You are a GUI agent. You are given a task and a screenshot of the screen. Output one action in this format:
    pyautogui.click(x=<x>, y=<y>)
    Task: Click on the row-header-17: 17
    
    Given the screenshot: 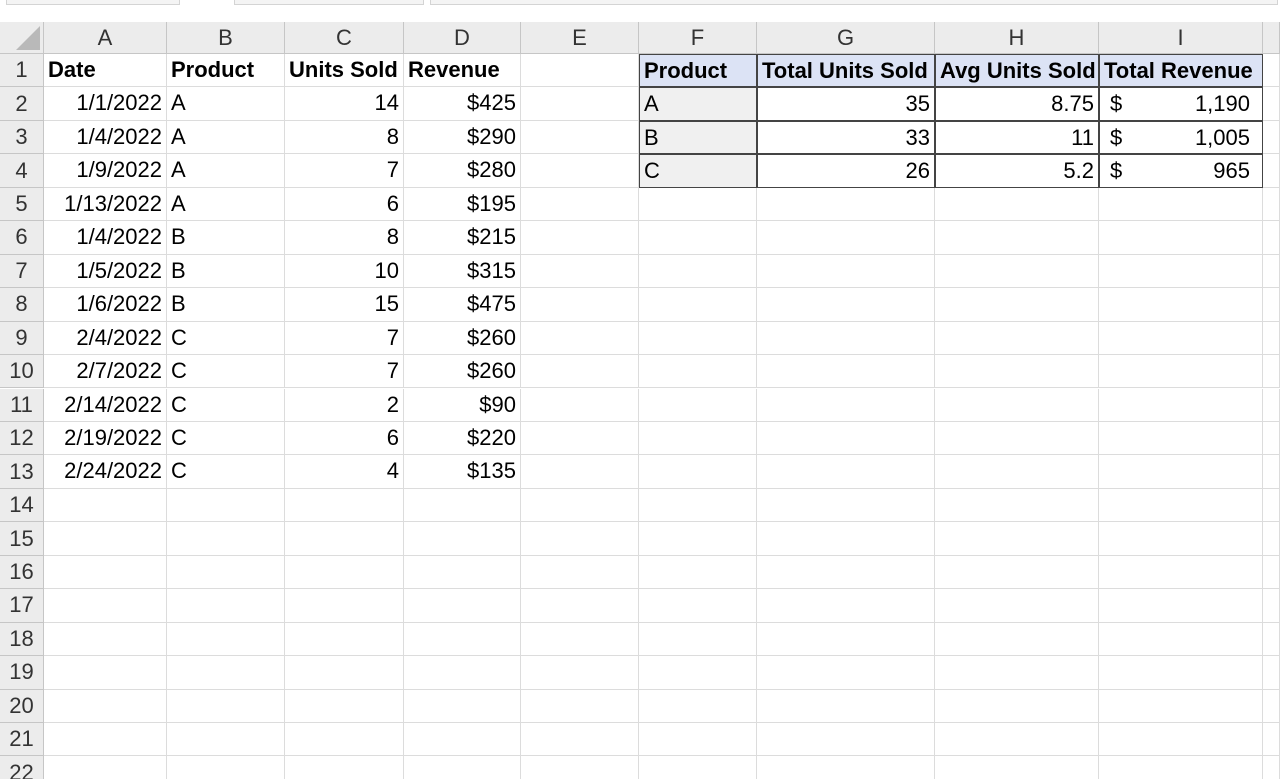 What is the action you would take?
    pyautogui.click(x=22, y=606)
    